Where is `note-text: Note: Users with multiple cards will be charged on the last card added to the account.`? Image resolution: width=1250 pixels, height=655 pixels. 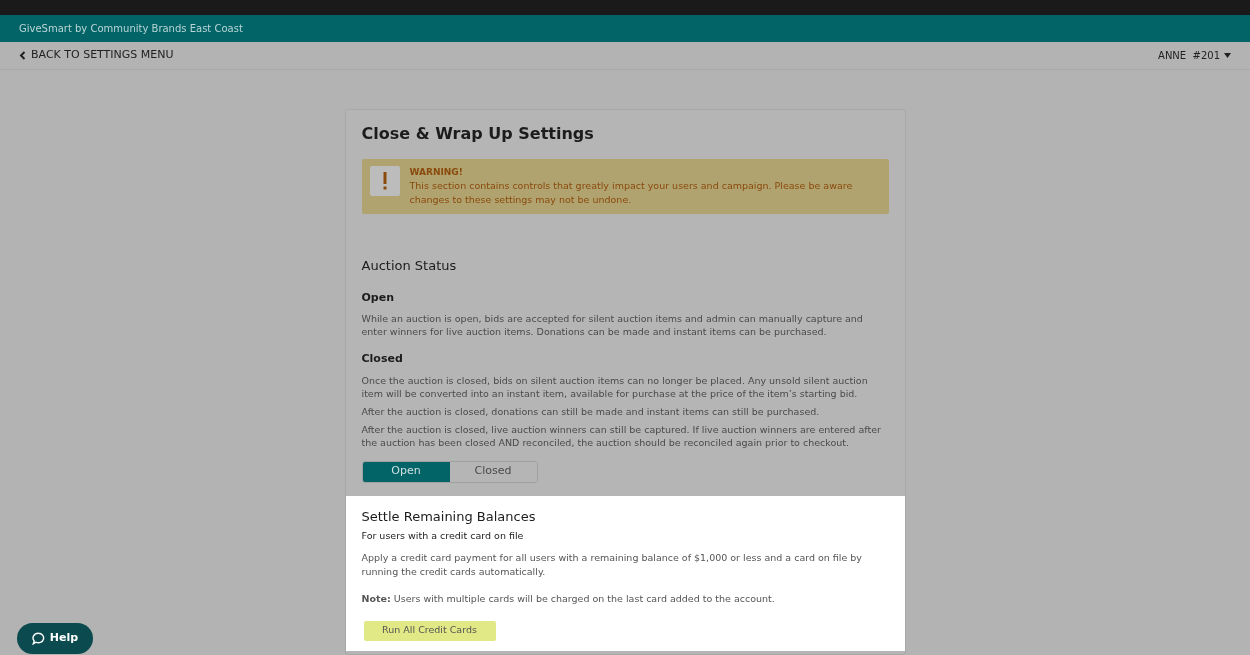 note-text: Note: Users with multiple cards will be charged on the last card added to the account. is located at coordinates (568, 599).